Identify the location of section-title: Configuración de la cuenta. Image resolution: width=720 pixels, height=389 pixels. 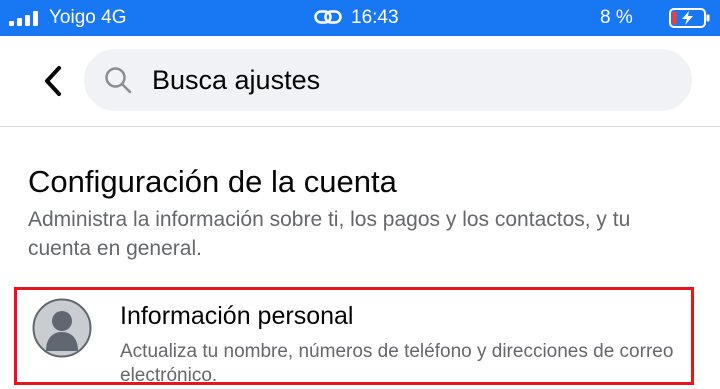
(212, 181).